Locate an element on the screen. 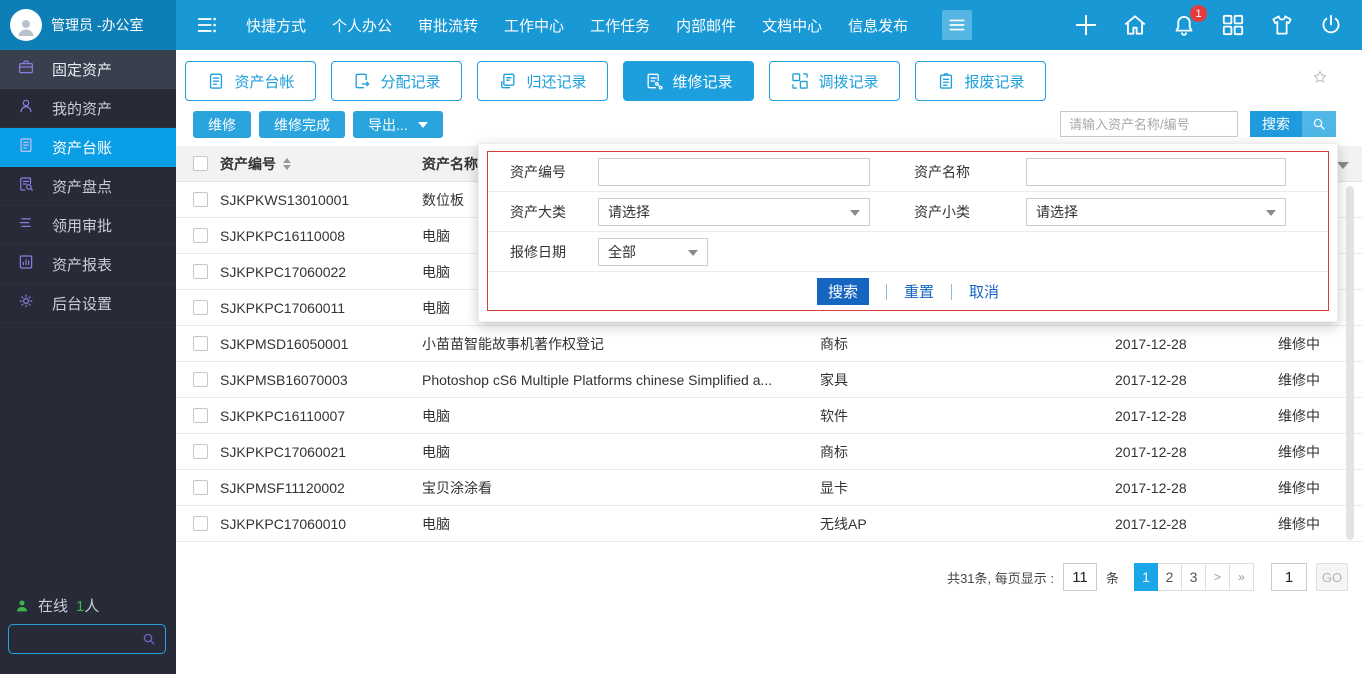 The height and width of the screenshot is (674, 1362). tab-repair-records: 维修记录 is located at coordinates (688, 81).